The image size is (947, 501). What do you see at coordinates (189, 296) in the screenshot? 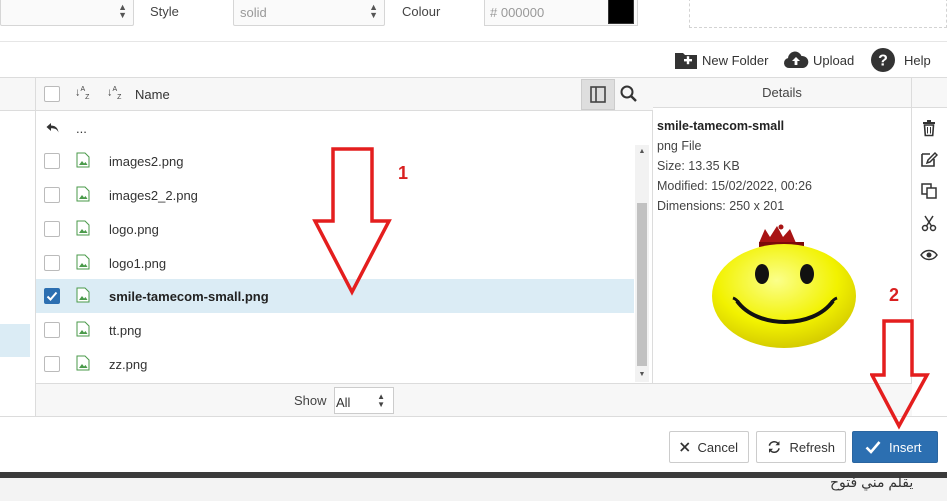
I see `file-name: smile-tamecom-small.png` at bounding box center [189, 296].